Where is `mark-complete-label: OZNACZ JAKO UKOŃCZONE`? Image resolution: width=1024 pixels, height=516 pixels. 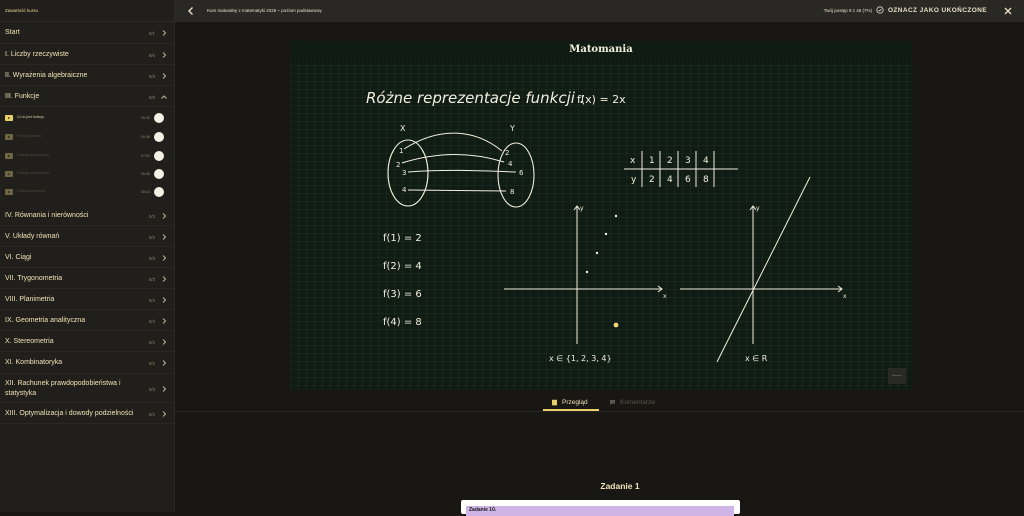
mark-complete-label: OZNACZ JAKO UKOŃCZONE is located at coordinates (937, 10).